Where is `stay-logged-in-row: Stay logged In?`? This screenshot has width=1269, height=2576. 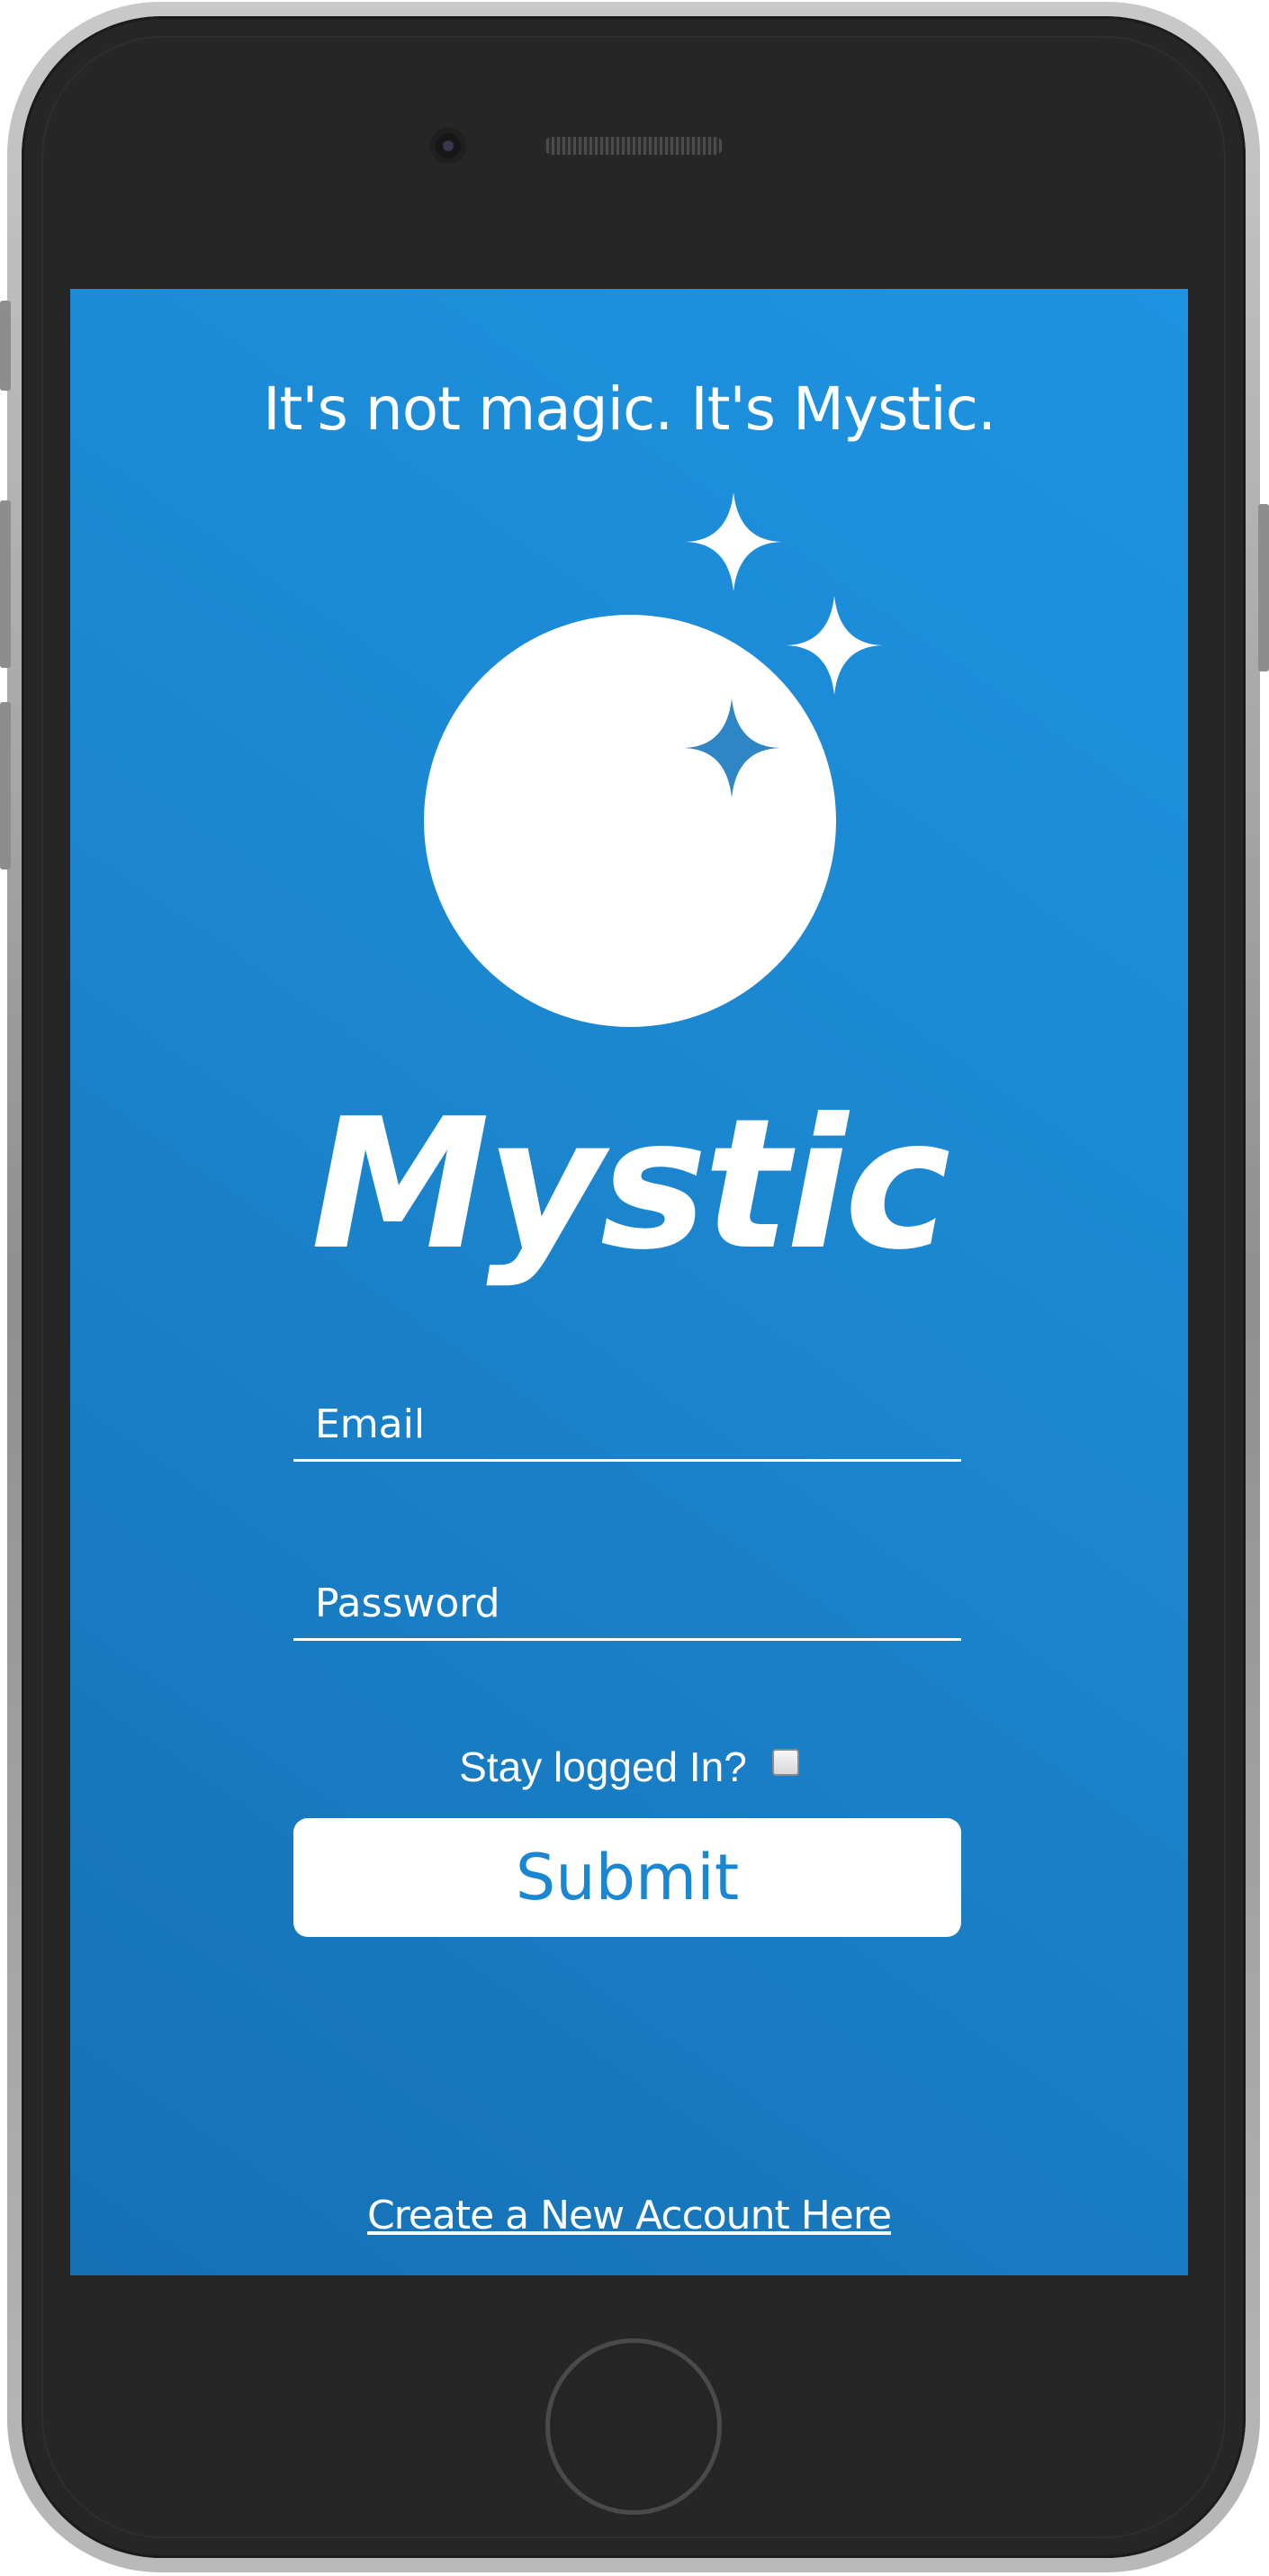
stay-logged-in-row: Stay logged In? is located at coordinates (629, 1765).